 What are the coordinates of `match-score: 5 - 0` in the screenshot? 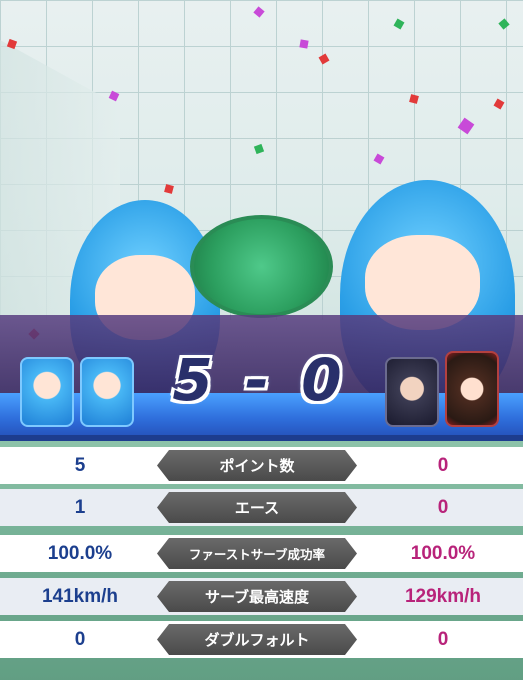 It's located at (260, 380).